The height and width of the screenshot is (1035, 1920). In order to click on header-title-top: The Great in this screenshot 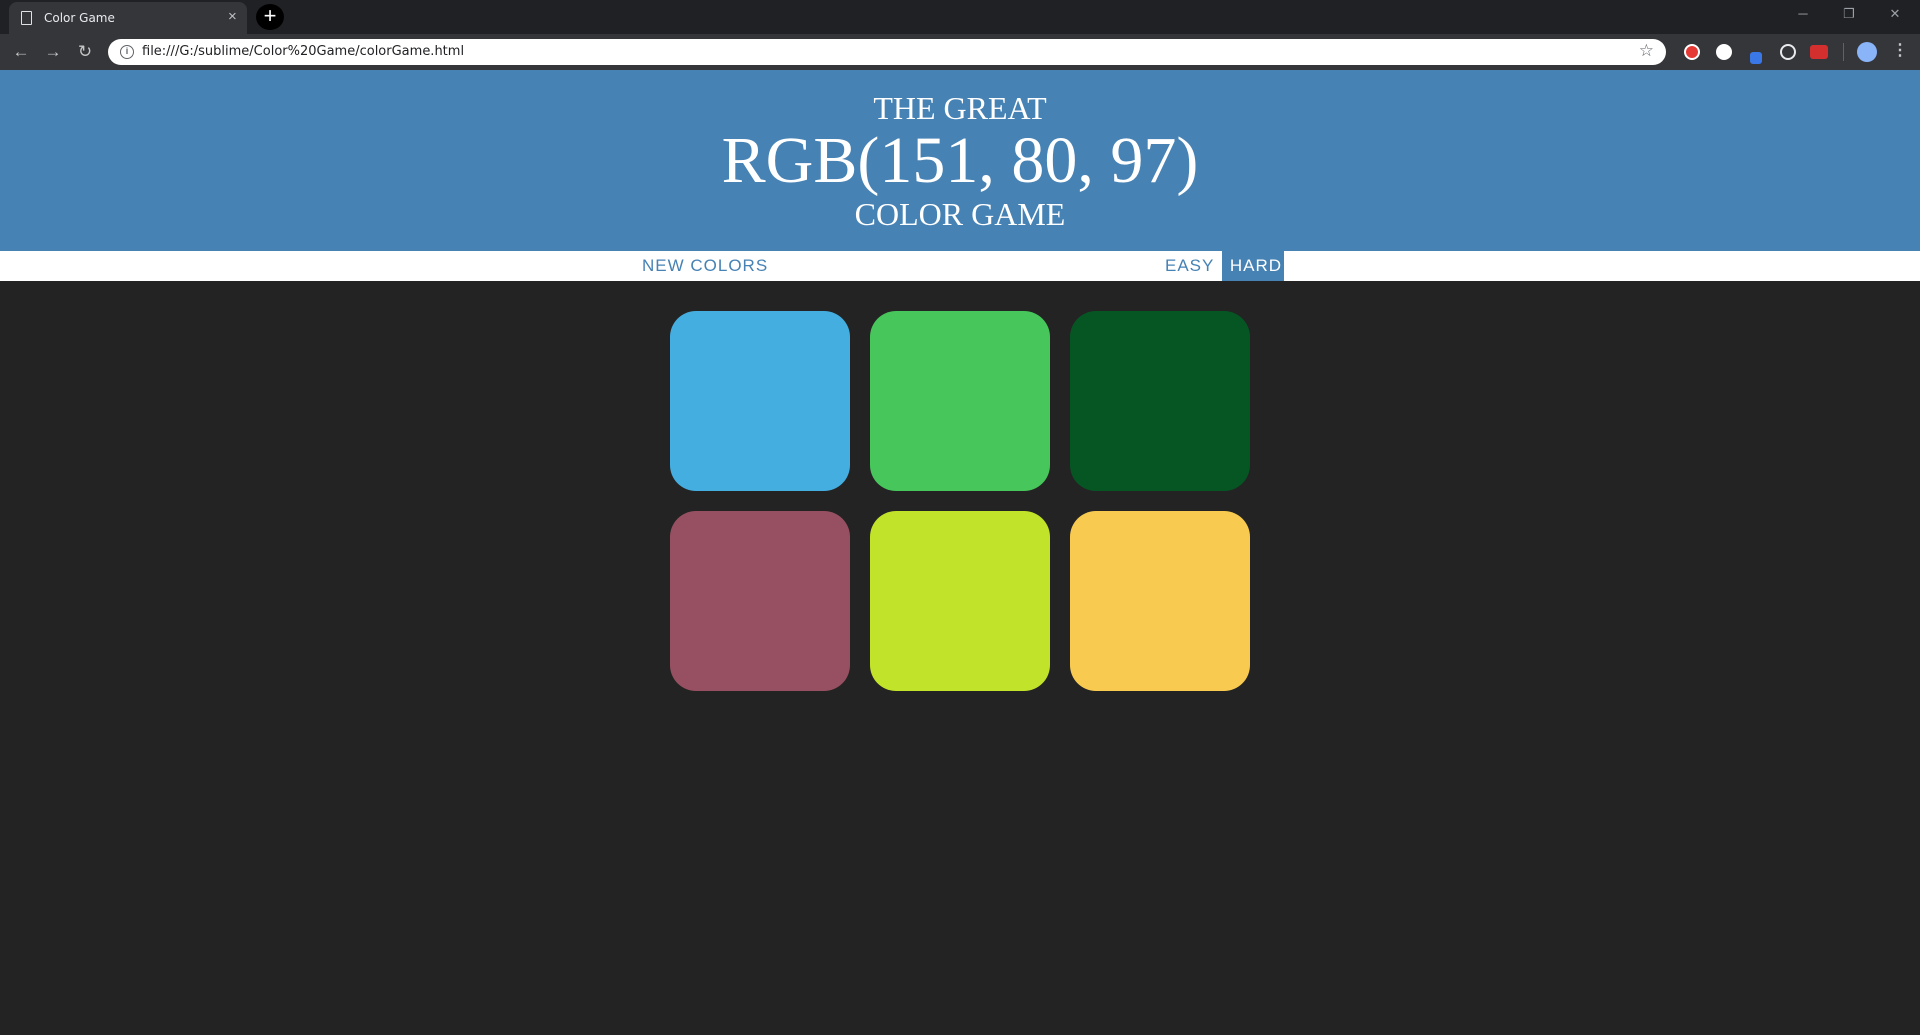, I will do `click(960, 108)`.